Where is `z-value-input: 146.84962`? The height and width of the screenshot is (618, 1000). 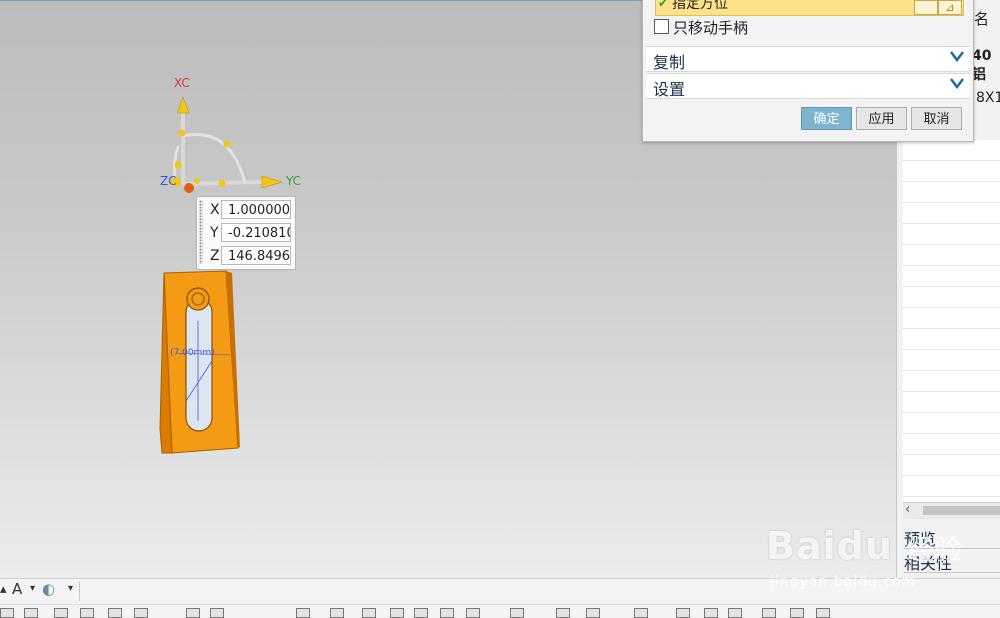 z-value-input: 146.84962 is located at coordinates (256, 255).